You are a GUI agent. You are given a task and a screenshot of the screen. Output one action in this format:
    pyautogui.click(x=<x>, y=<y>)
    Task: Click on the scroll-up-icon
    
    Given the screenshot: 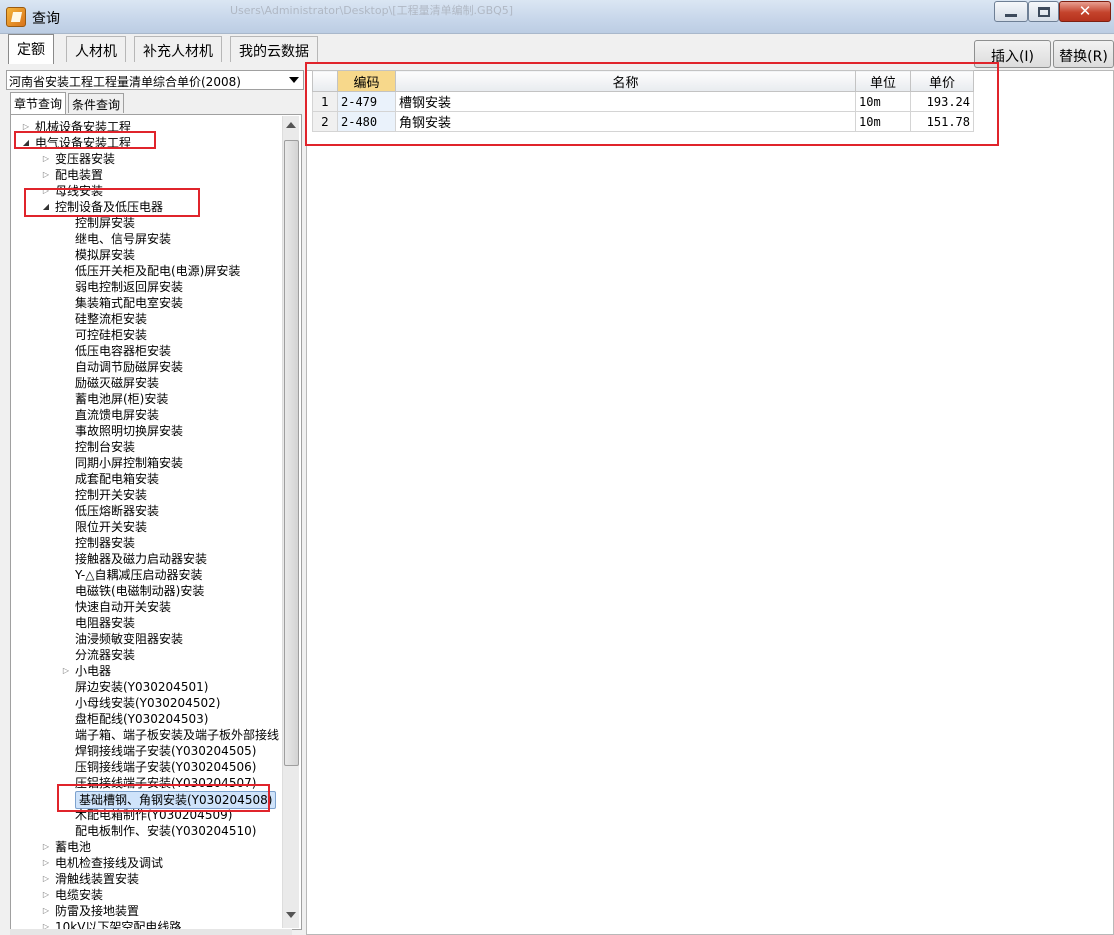 What is the action you would take?
    pyautogui.click(x=291, y=125)
    